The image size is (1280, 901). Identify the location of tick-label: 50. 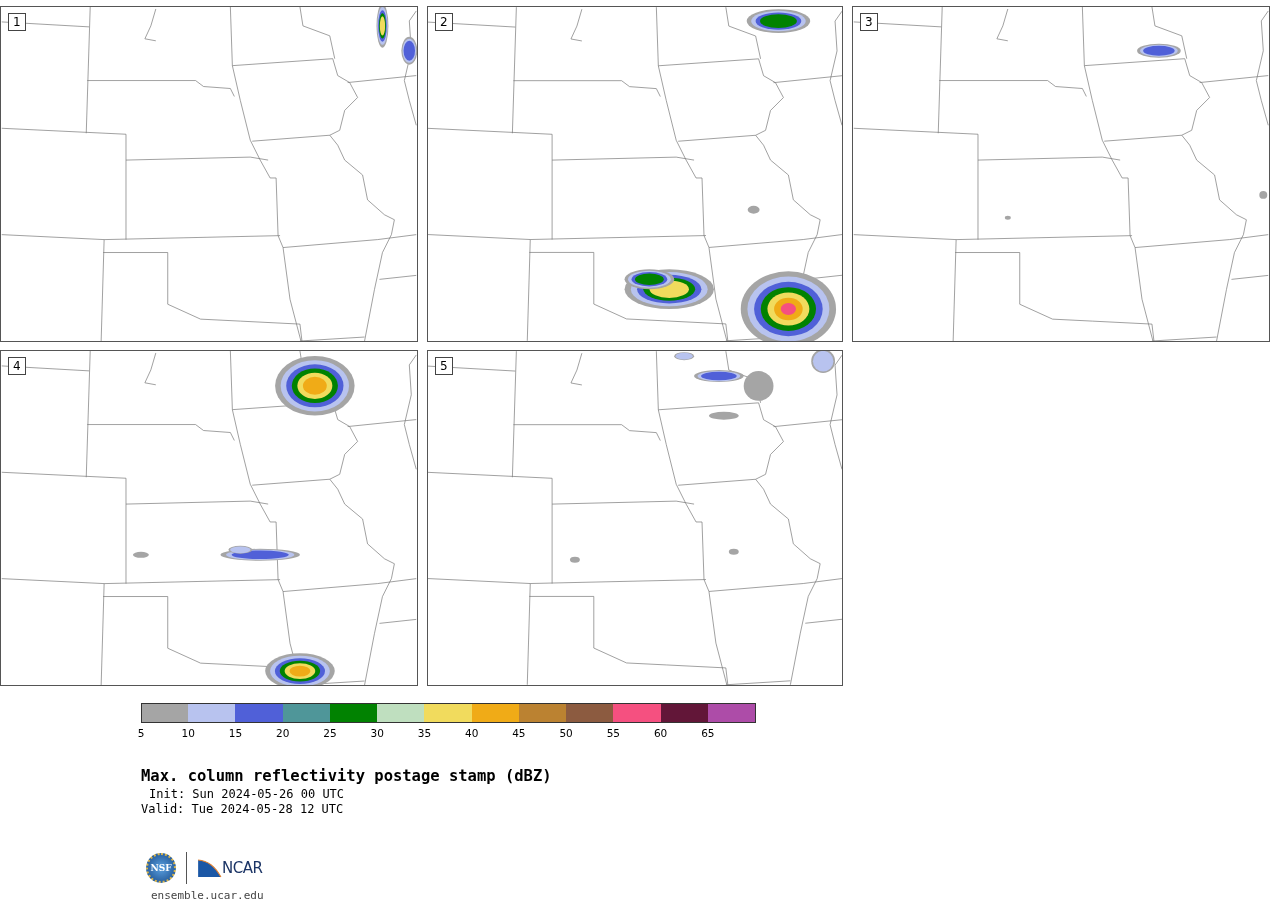
(566, 733).